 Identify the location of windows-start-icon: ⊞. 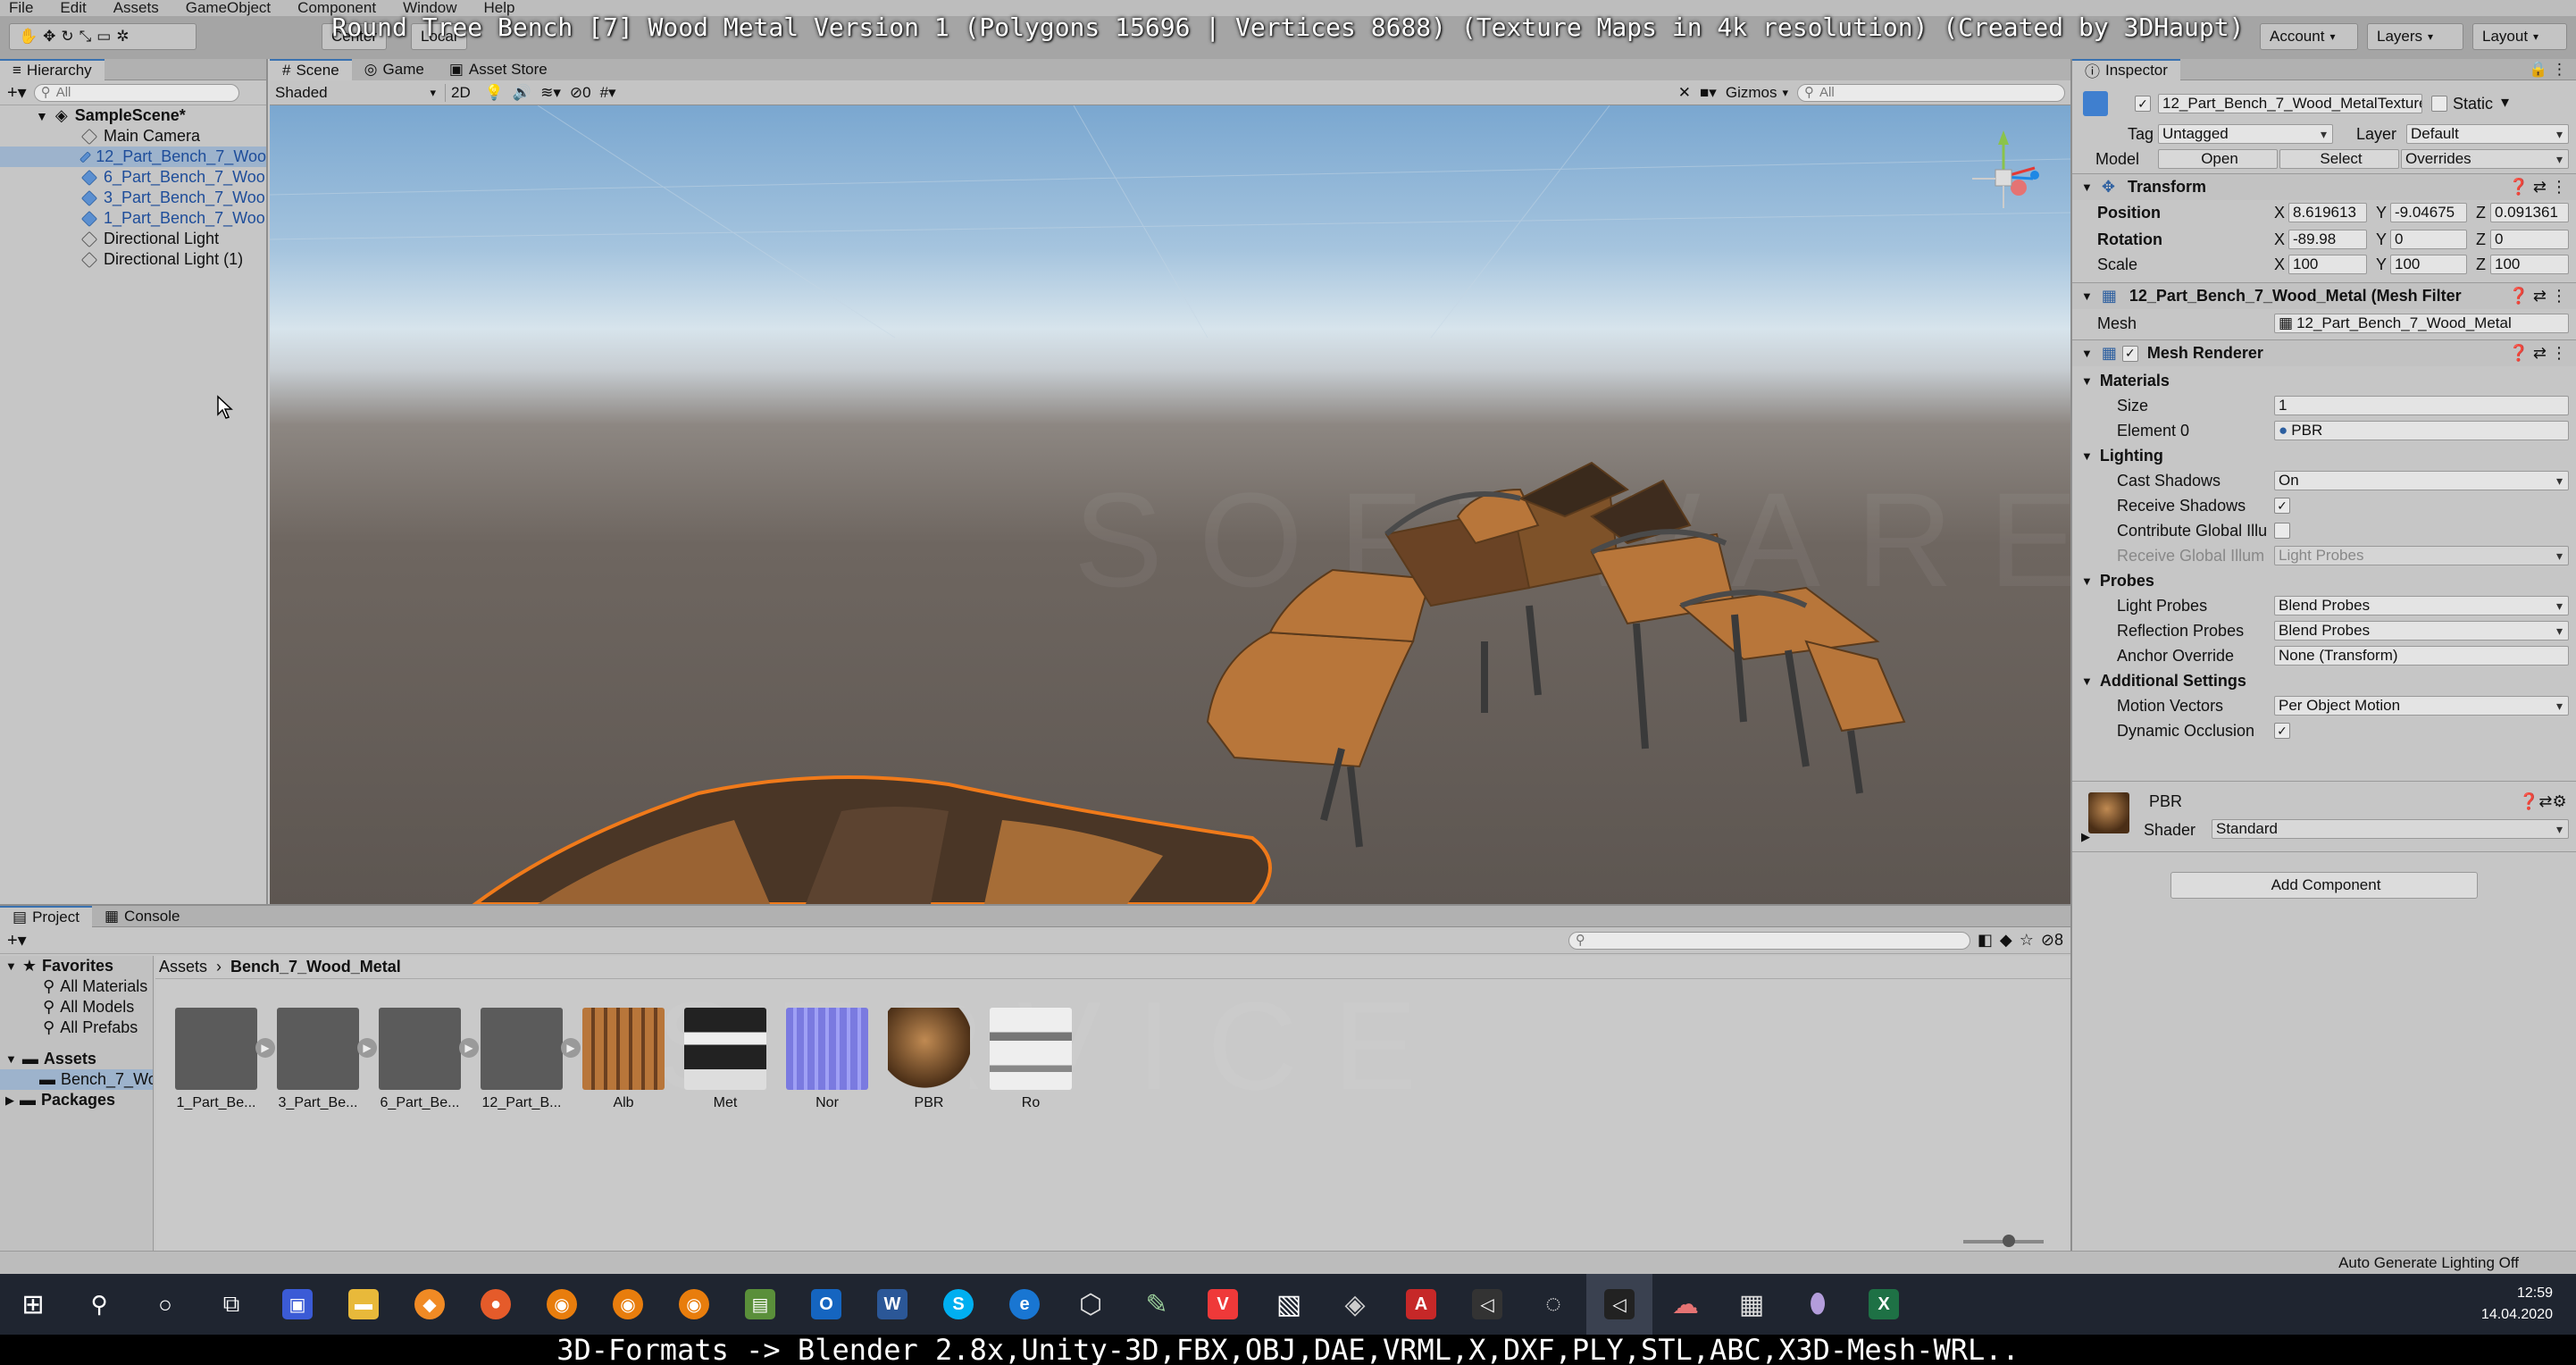
(33, 1305).